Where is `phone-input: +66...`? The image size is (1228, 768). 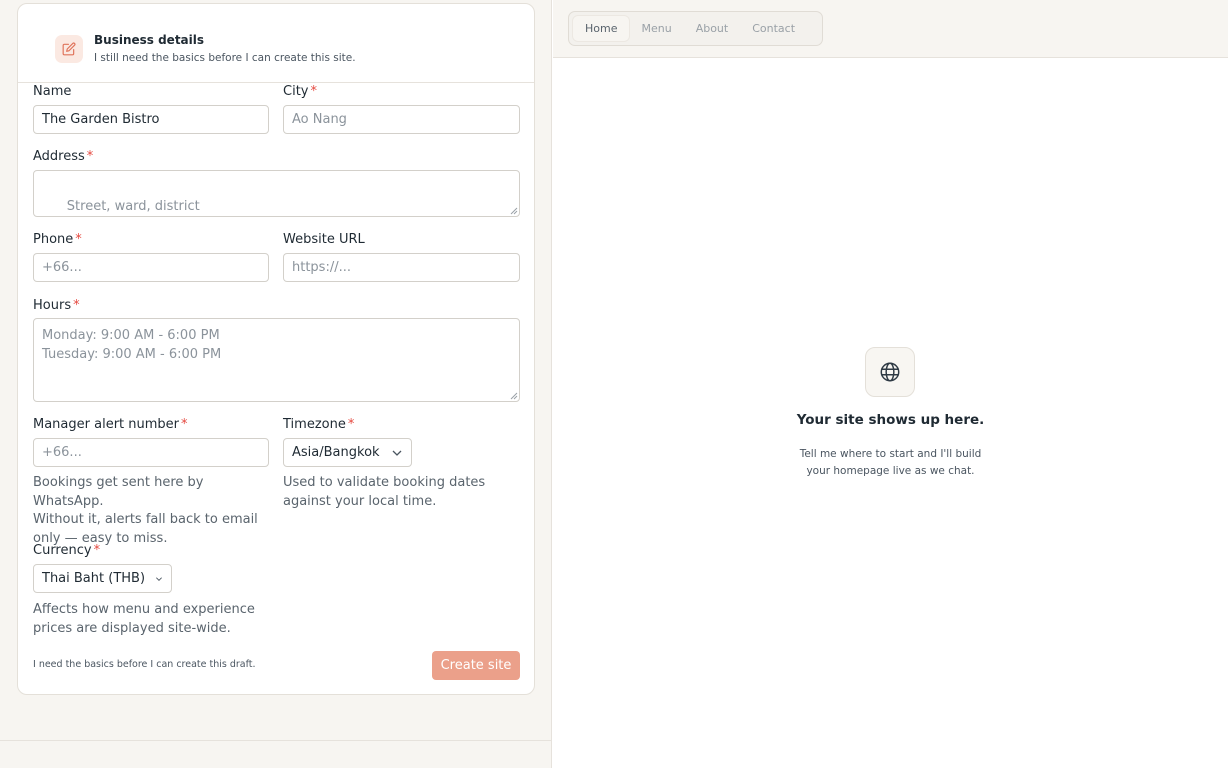 phone-input: +66... is located at coordinates (151, 267).